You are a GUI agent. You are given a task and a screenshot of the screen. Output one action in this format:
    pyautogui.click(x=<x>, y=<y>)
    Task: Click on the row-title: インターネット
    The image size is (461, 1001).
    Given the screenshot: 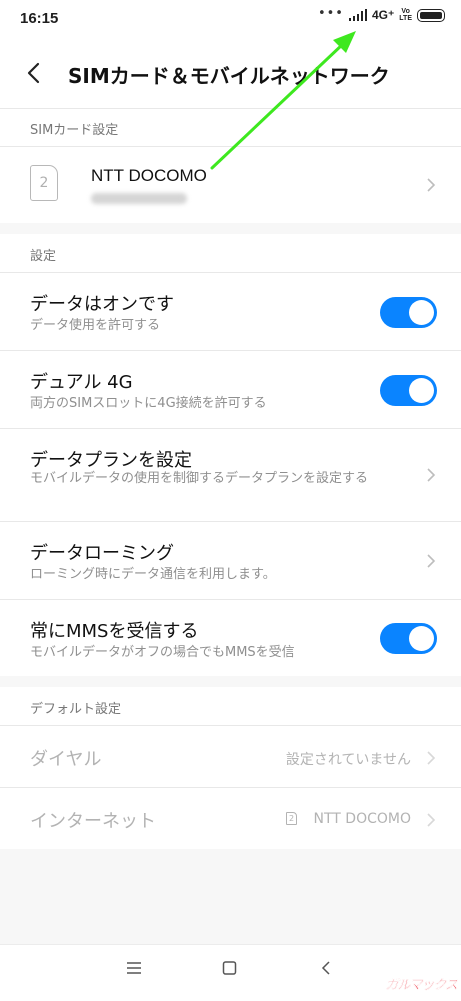 What is the action you would take?
    pyautogui.click(x=93, y=821)
    